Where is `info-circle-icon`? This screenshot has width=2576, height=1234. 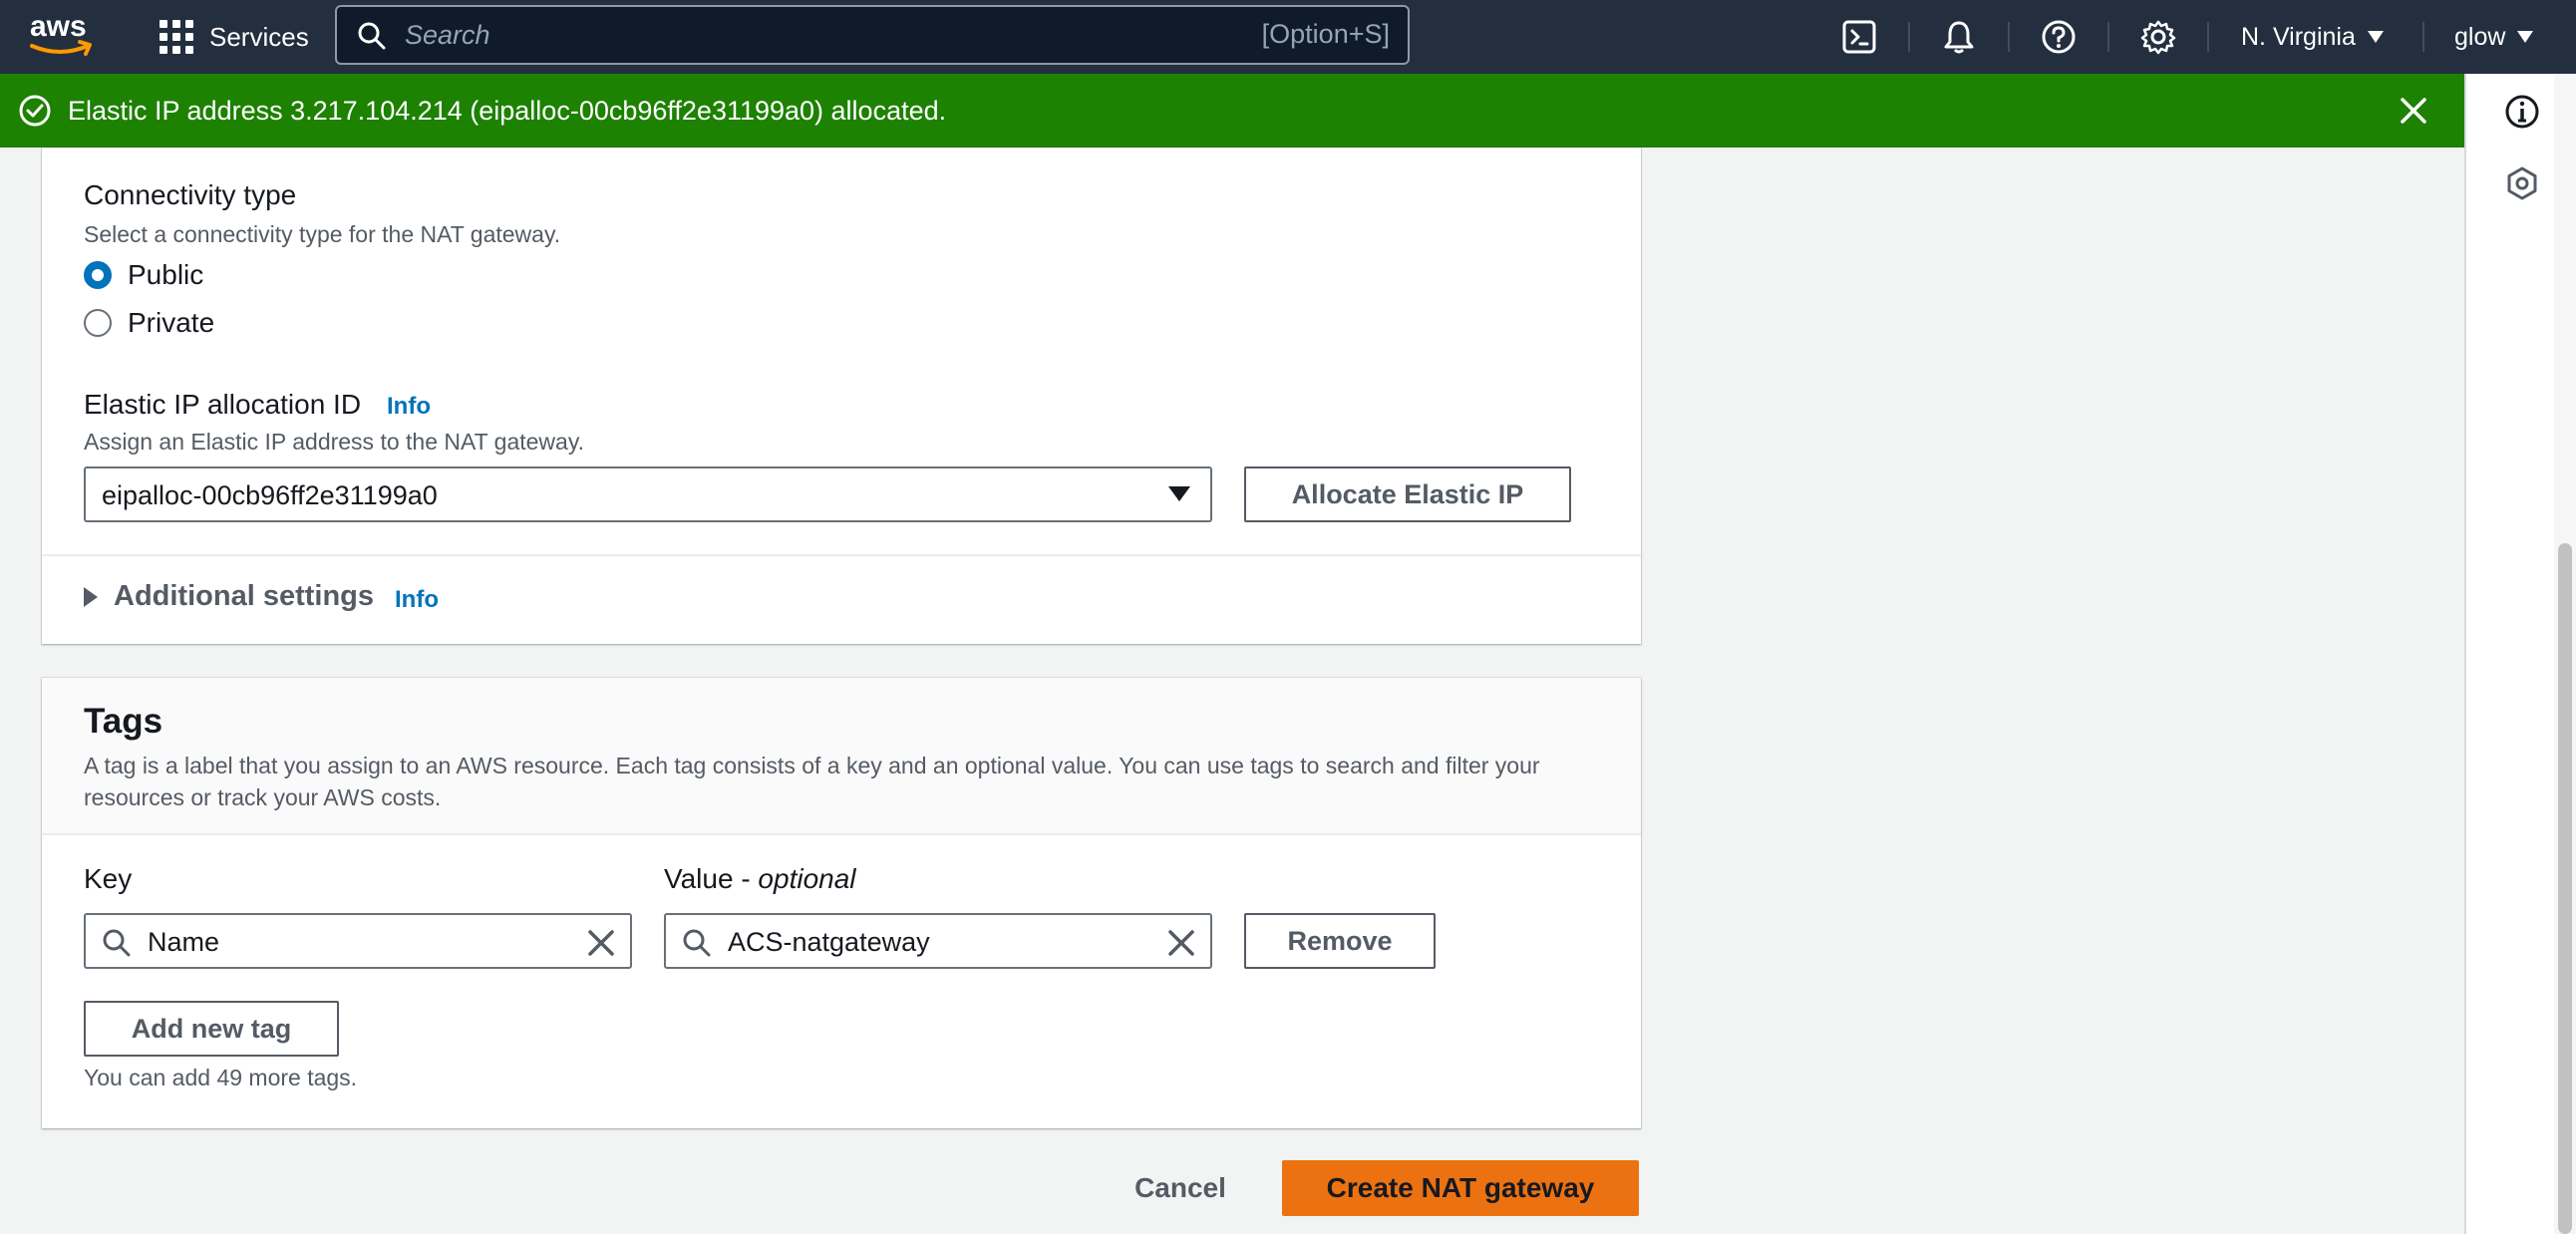 info-circle-icon is located at coordinates (2522, 114).